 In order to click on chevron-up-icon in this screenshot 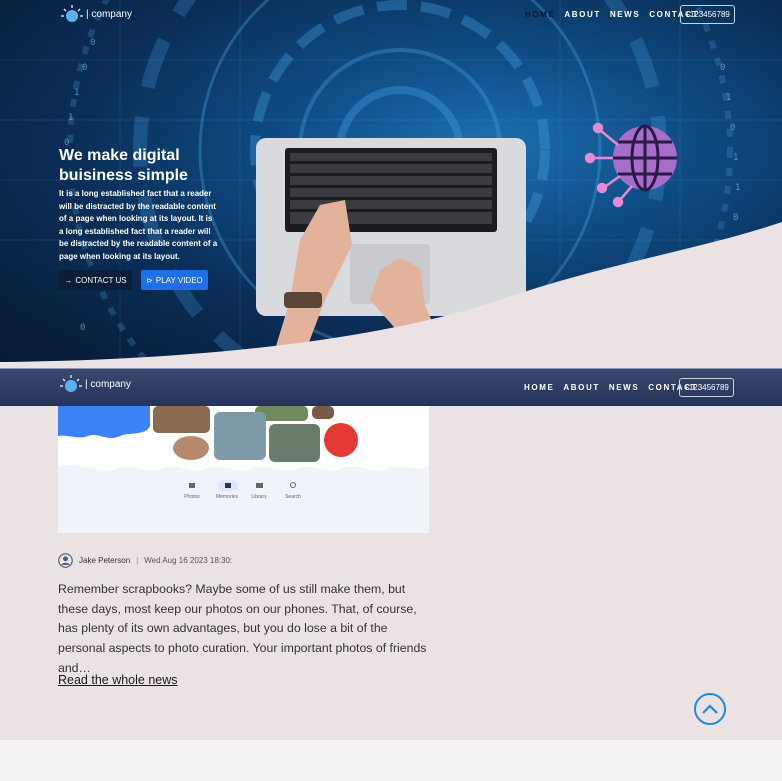, I will do `click(710, 709)`.